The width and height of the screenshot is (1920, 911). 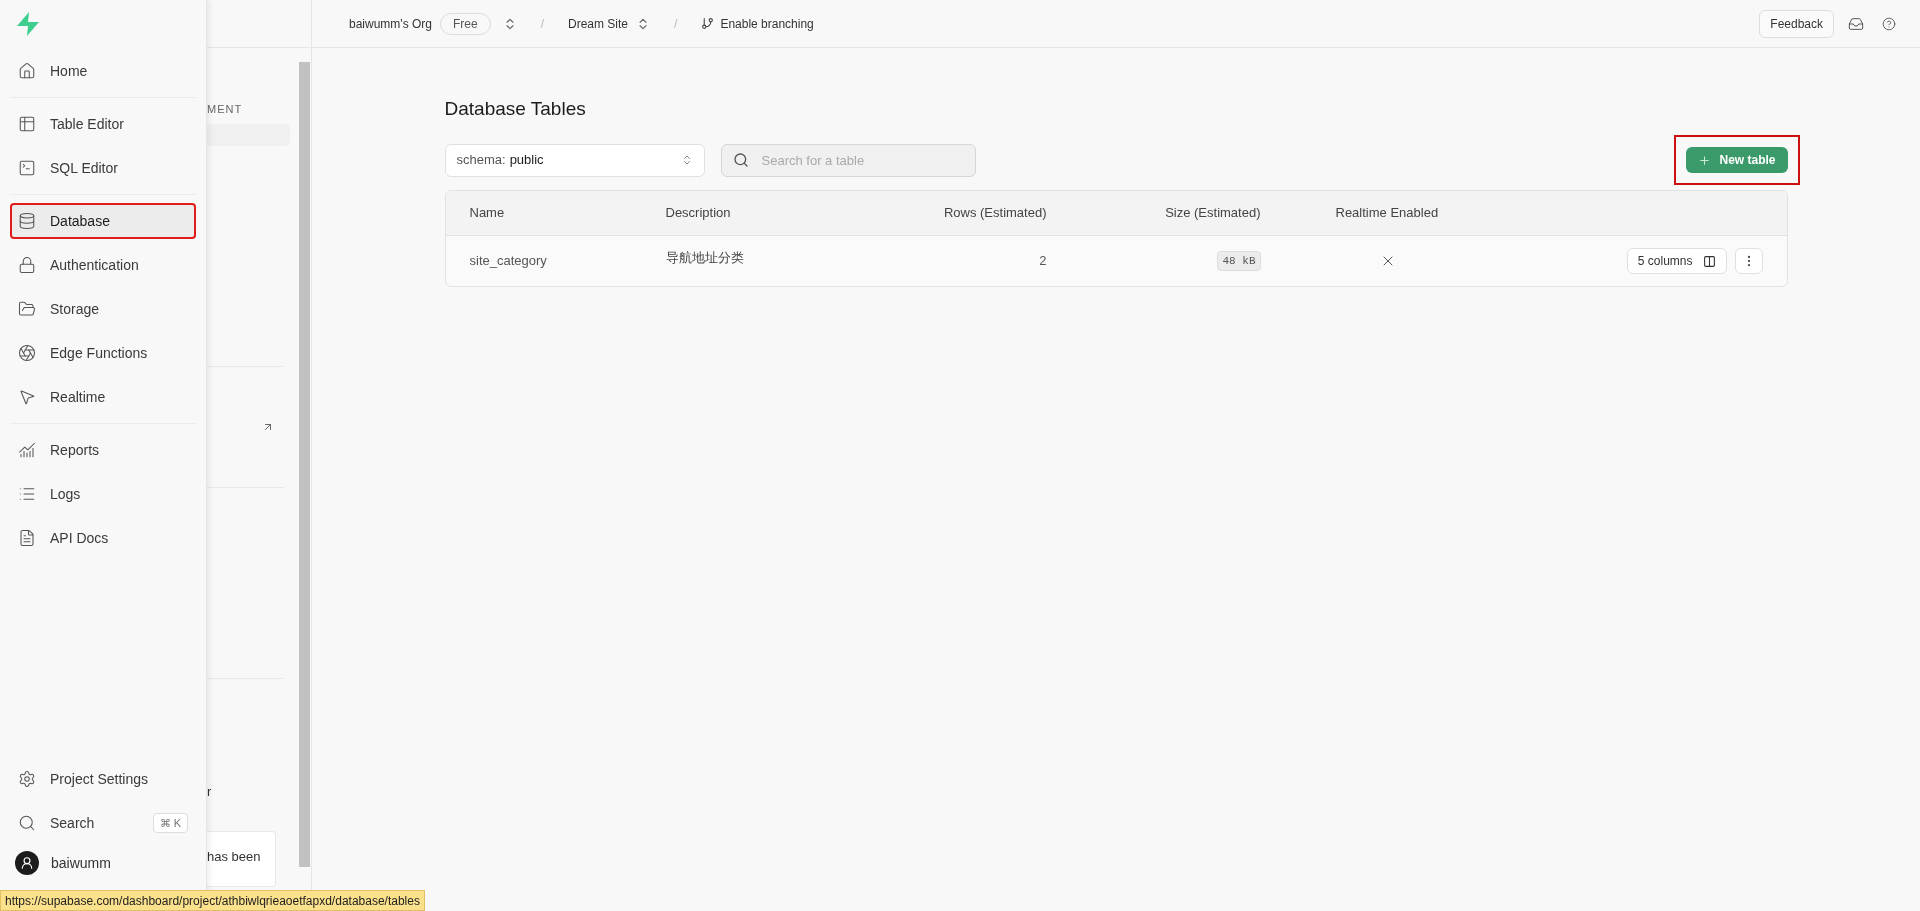 I want to click on shortcut-key: ⌘ K, so click(x=170, y=823).